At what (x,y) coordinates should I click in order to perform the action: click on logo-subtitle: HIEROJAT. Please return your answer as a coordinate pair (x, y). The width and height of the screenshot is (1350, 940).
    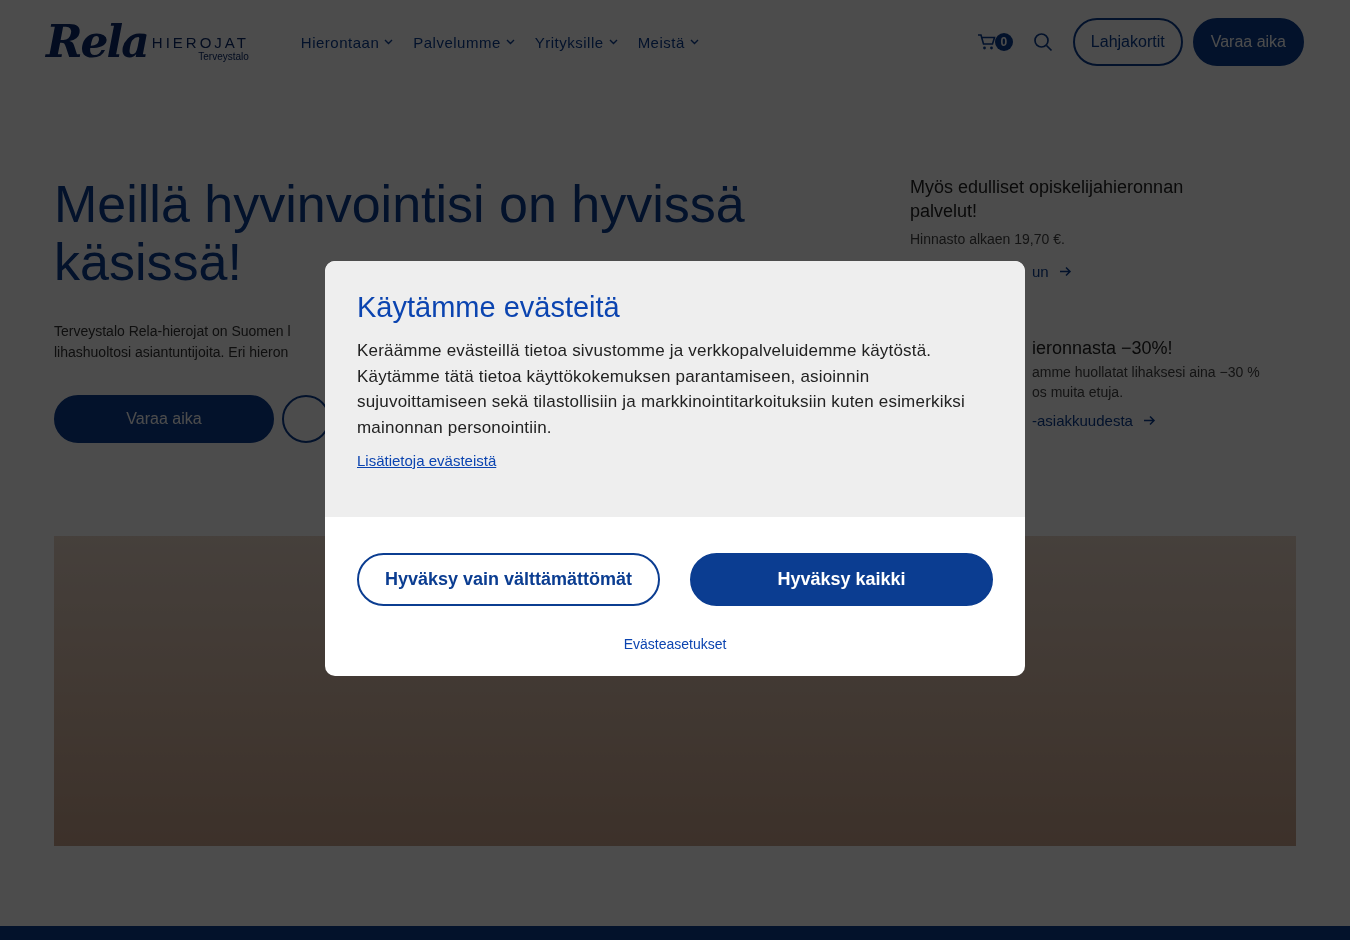
    Looking at the image, I should click on (200, 43).